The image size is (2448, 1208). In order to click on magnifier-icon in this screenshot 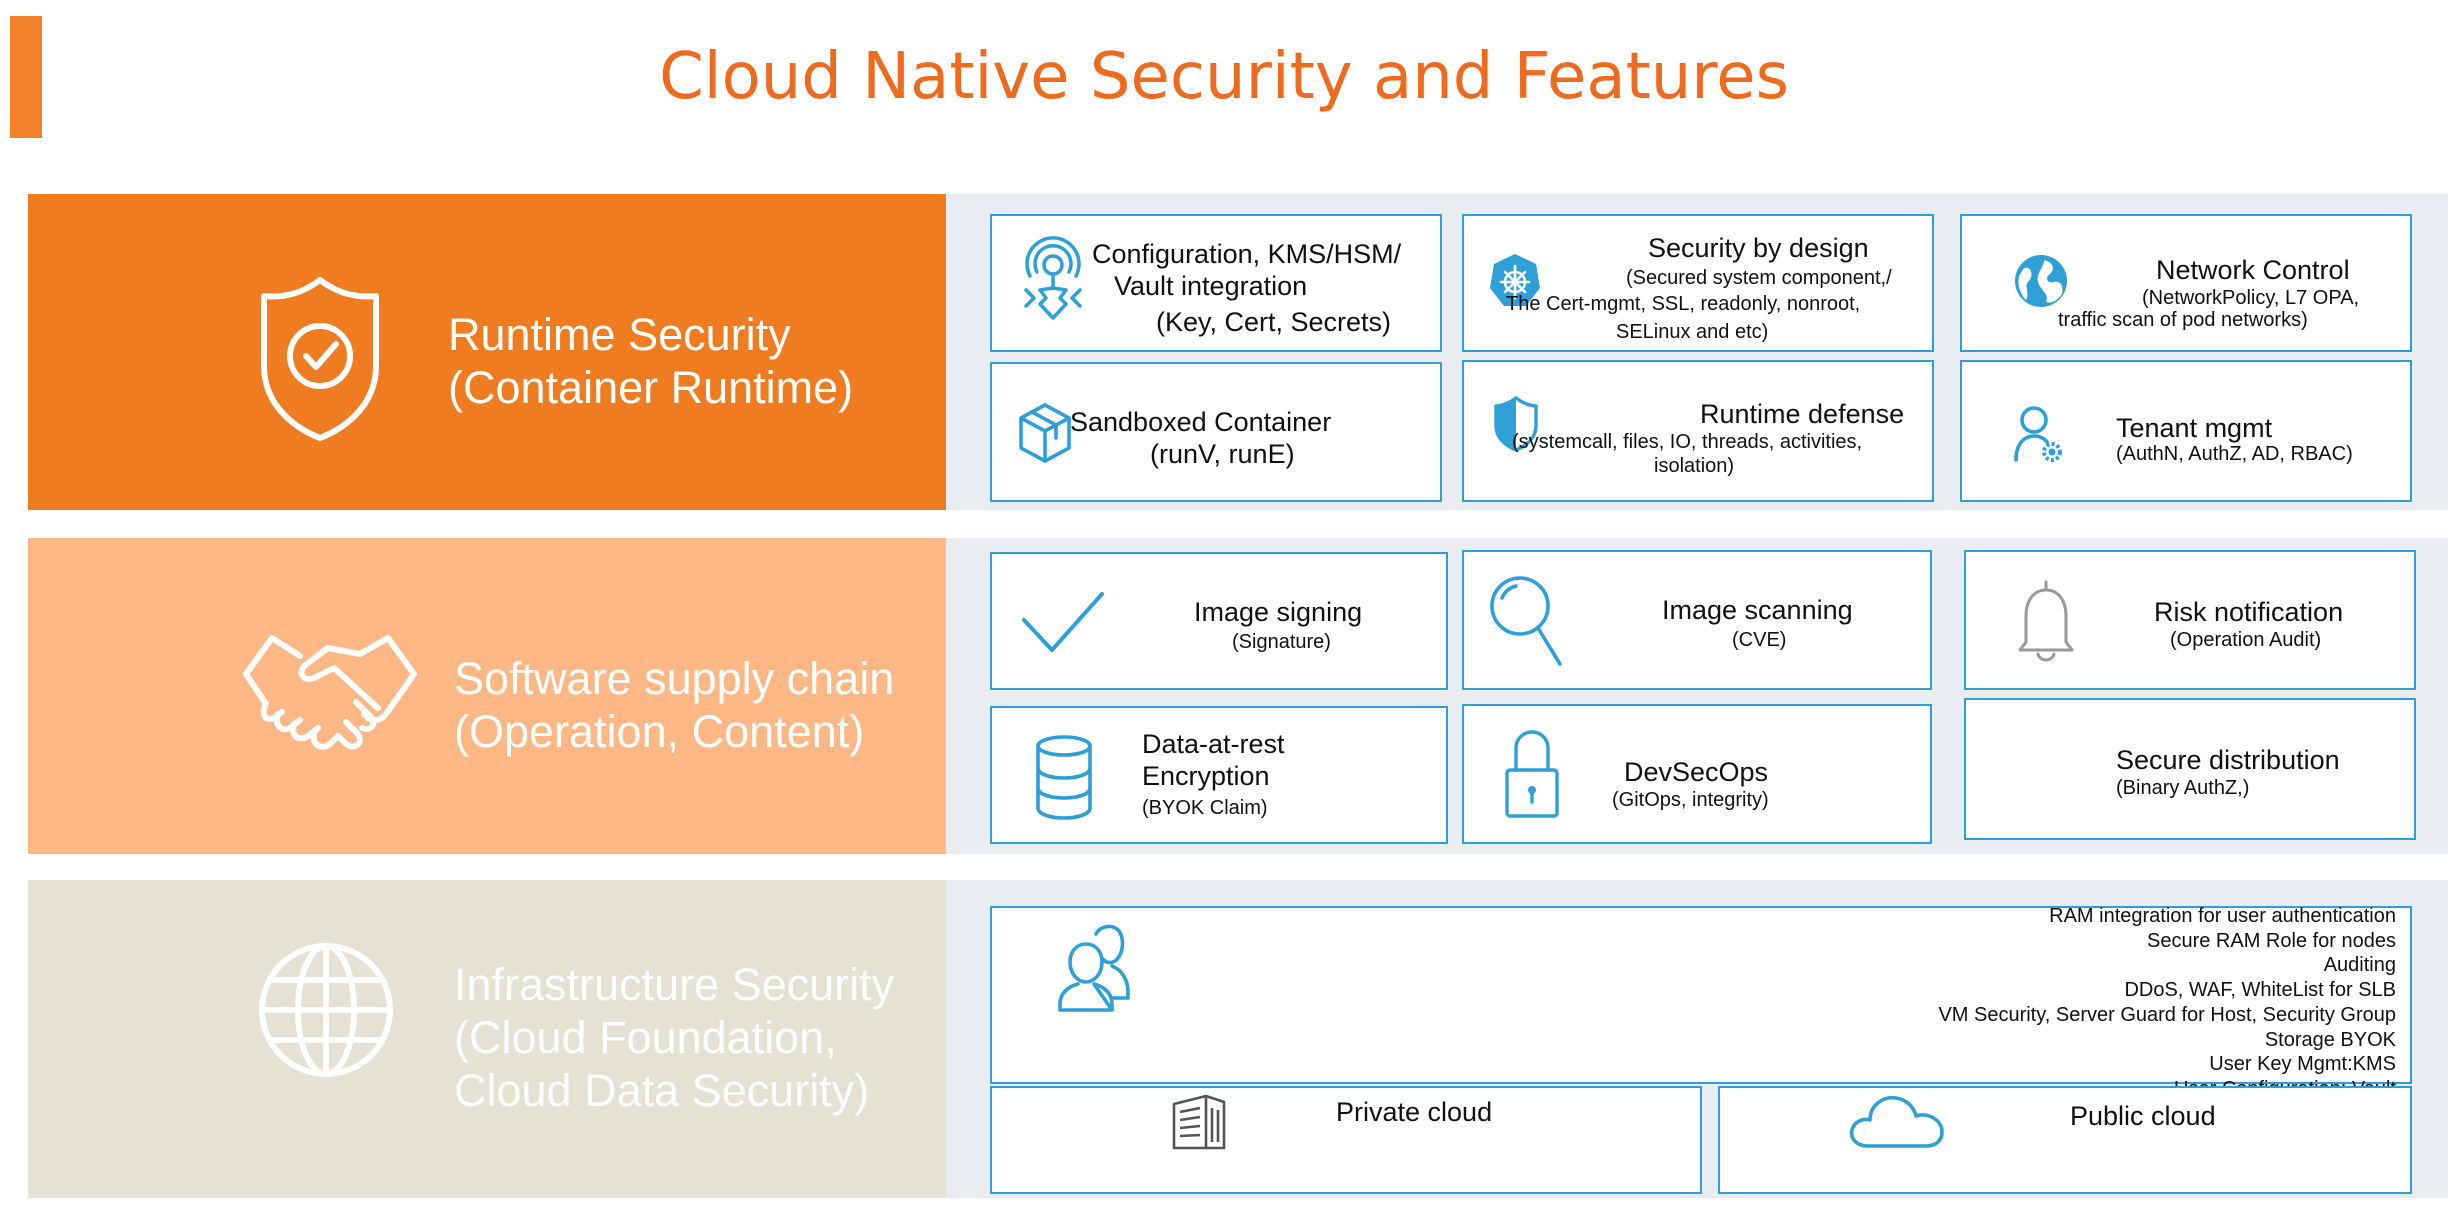, I will do `click(1526, 621)`.